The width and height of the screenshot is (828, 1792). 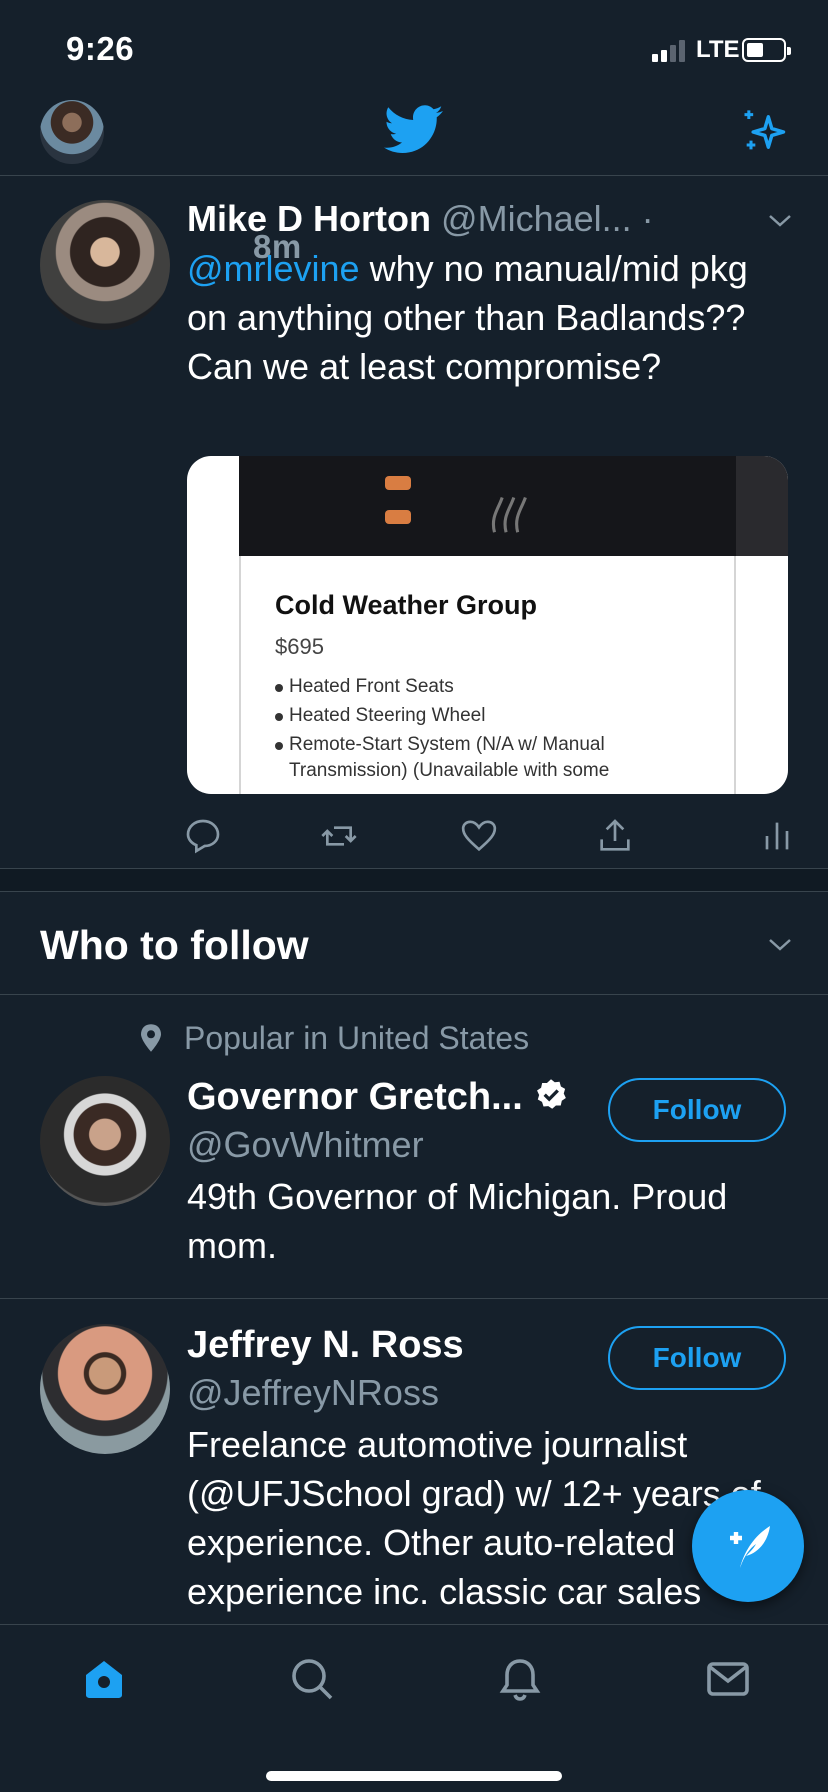 I want to click on tweet-author-avatar, so click(x=105, y=265).